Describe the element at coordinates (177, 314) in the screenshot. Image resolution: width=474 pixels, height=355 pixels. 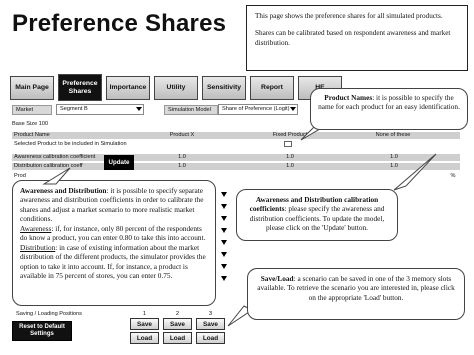
I see `slot-number: 2` at that location.